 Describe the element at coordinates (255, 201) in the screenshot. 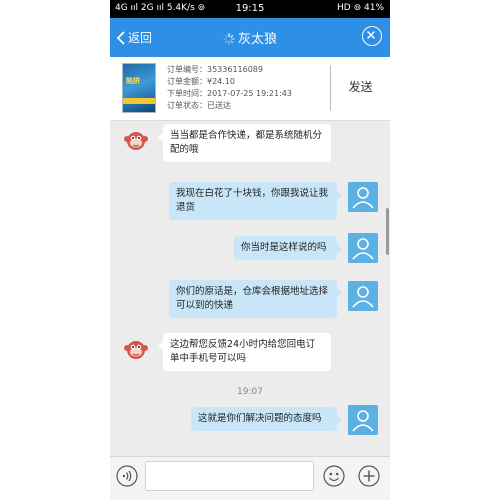

I see `message-bubble-sent: 我现在白花了十块钱，你跟我说让我退货` at that location.